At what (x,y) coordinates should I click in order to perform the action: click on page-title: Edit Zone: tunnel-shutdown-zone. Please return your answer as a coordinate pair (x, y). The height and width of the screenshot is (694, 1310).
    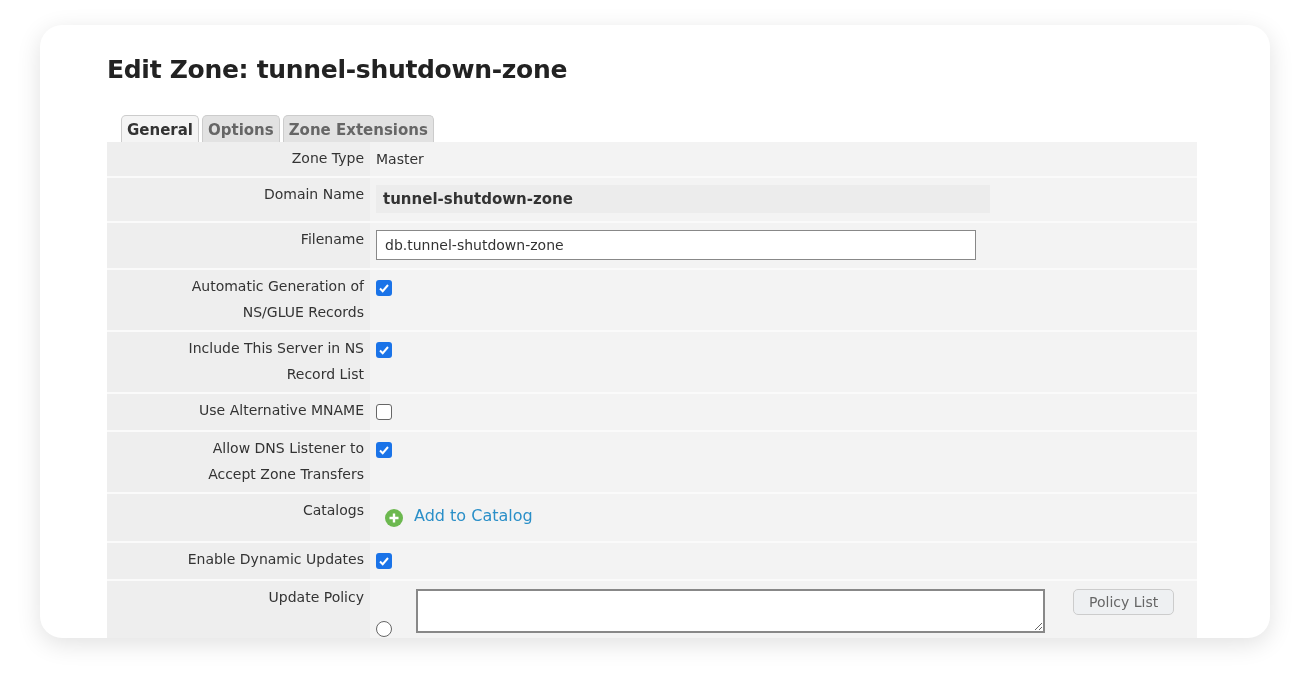
    Looking at the image, I should click on (338, 69).